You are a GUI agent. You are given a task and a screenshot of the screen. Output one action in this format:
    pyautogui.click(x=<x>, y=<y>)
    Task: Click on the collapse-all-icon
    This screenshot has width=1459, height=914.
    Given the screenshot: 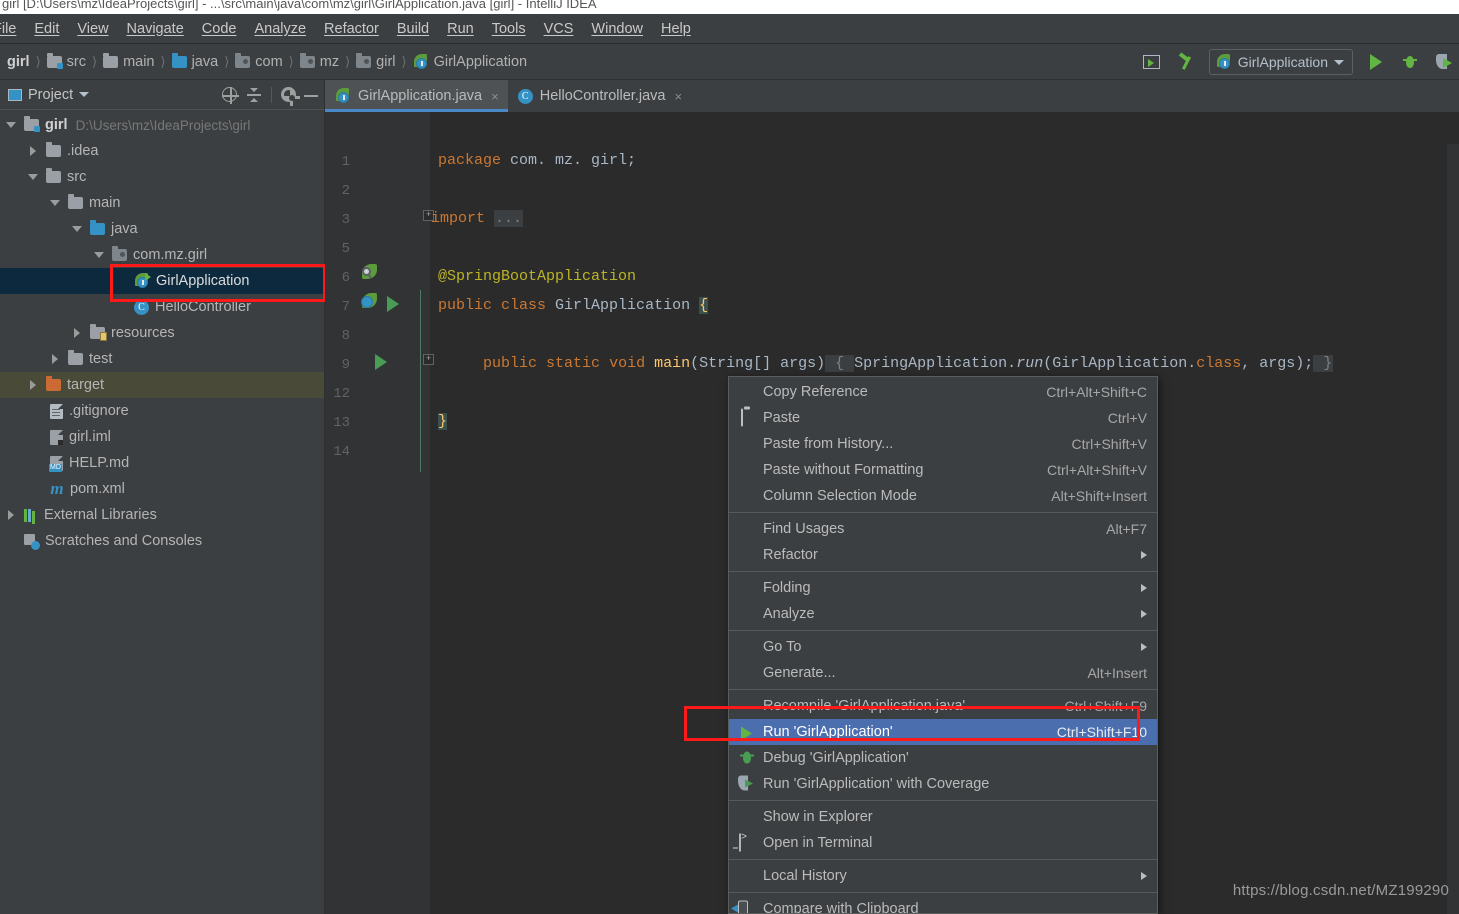 What is the action you would take?
    pyautogui.click(x=254, y=95)
    